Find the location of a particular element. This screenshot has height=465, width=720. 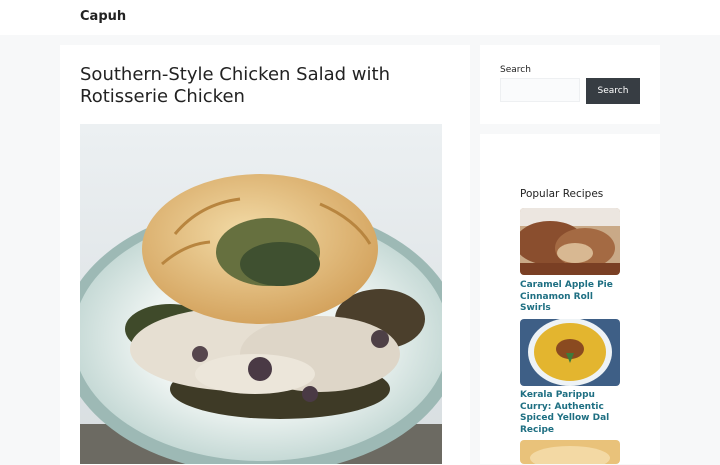

recipe-link: Caramel Apple Pie Cinnamon Roll Swirls is located at coordinates (570, 297).